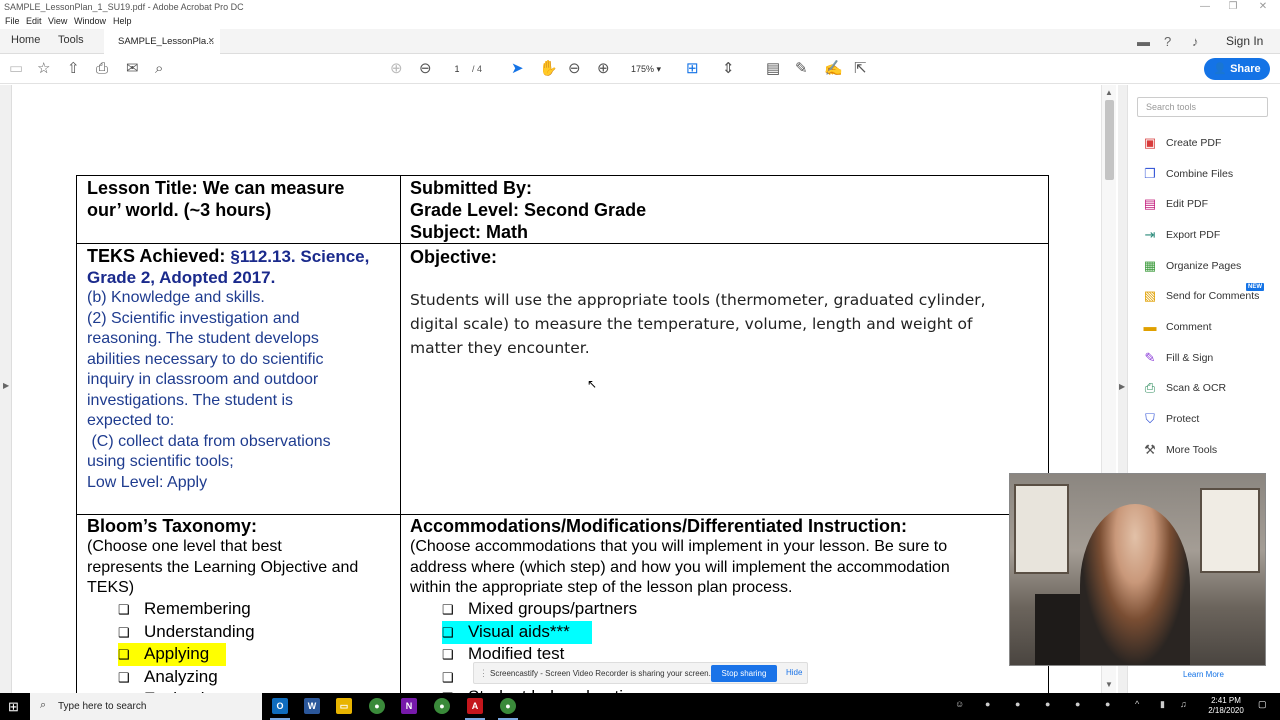 Image resolution: width=1280 pixels, height=720 pixels. Describe the element at coordinates (211, 41) in the screenshot. I see `close-tab-icon: ×` at that location.